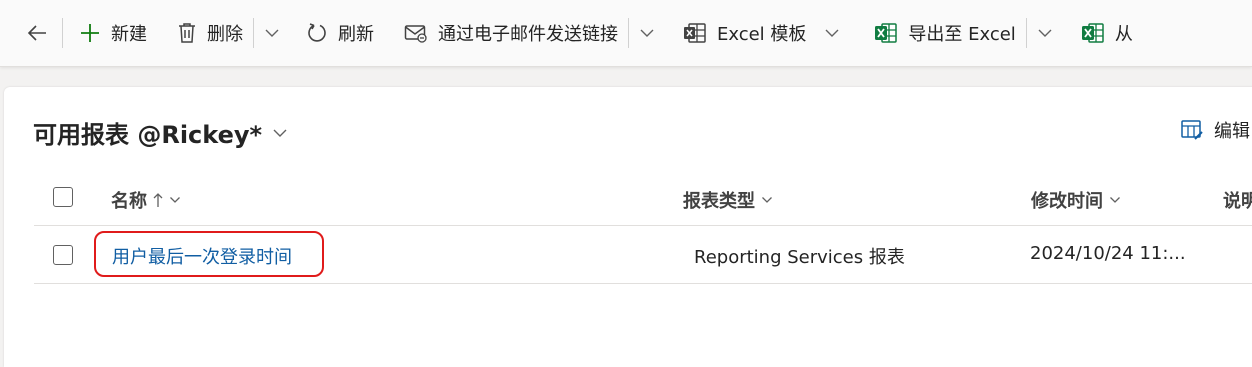 The height and width of the screenshot is (367, 1252). I want to click on column-header-description: 说明, so click(1237, 200).